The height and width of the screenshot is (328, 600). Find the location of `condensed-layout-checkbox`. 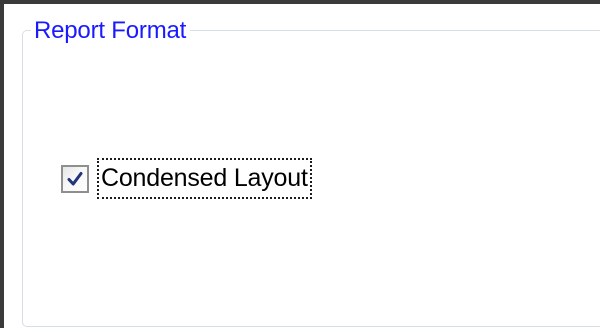

condensed-layout-checkbox is located at coordinates (75, 179).